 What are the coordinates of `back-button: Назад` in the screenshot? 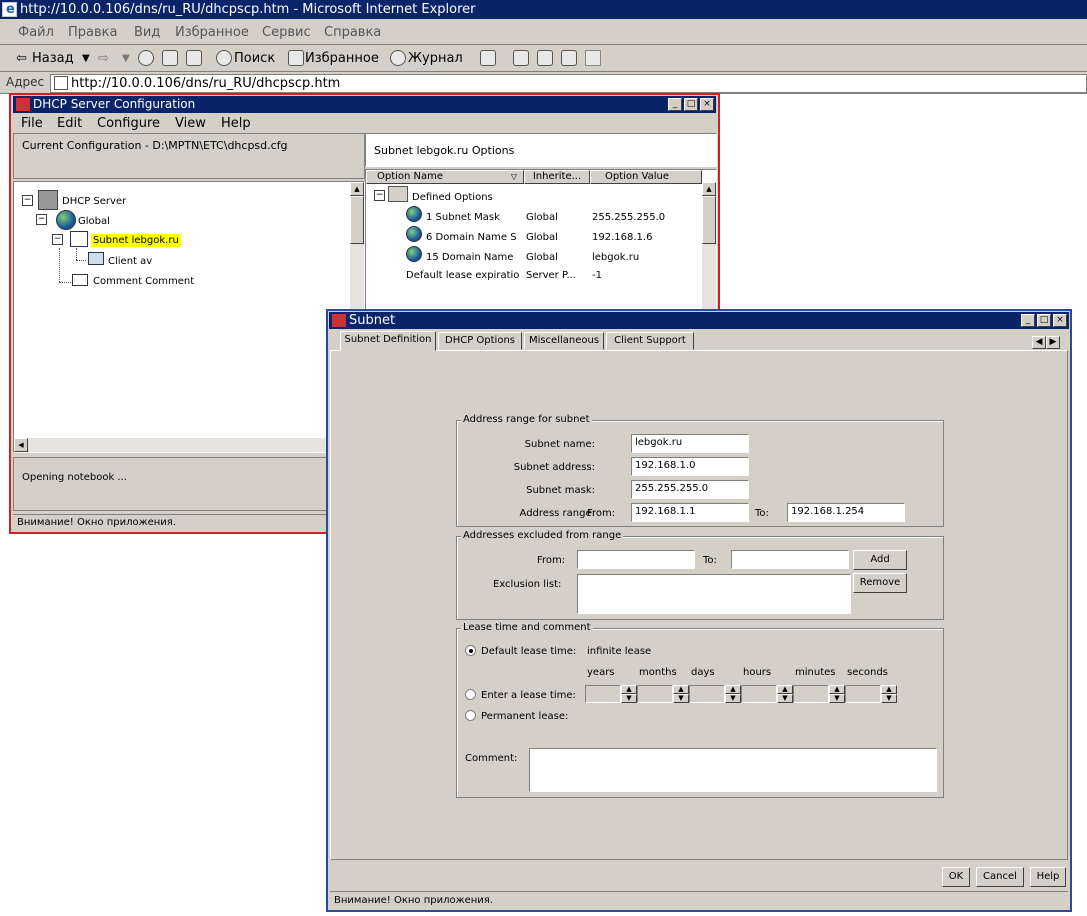 It's located at (53, 58).